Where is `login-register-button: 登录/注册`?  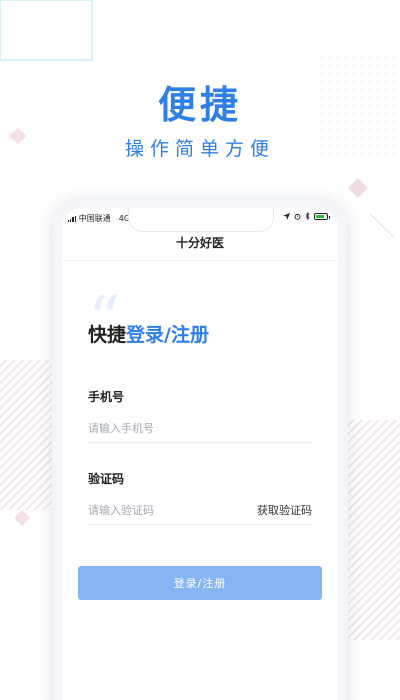 login-register-button: 登录/注册 is located at coordinates (200, 583).